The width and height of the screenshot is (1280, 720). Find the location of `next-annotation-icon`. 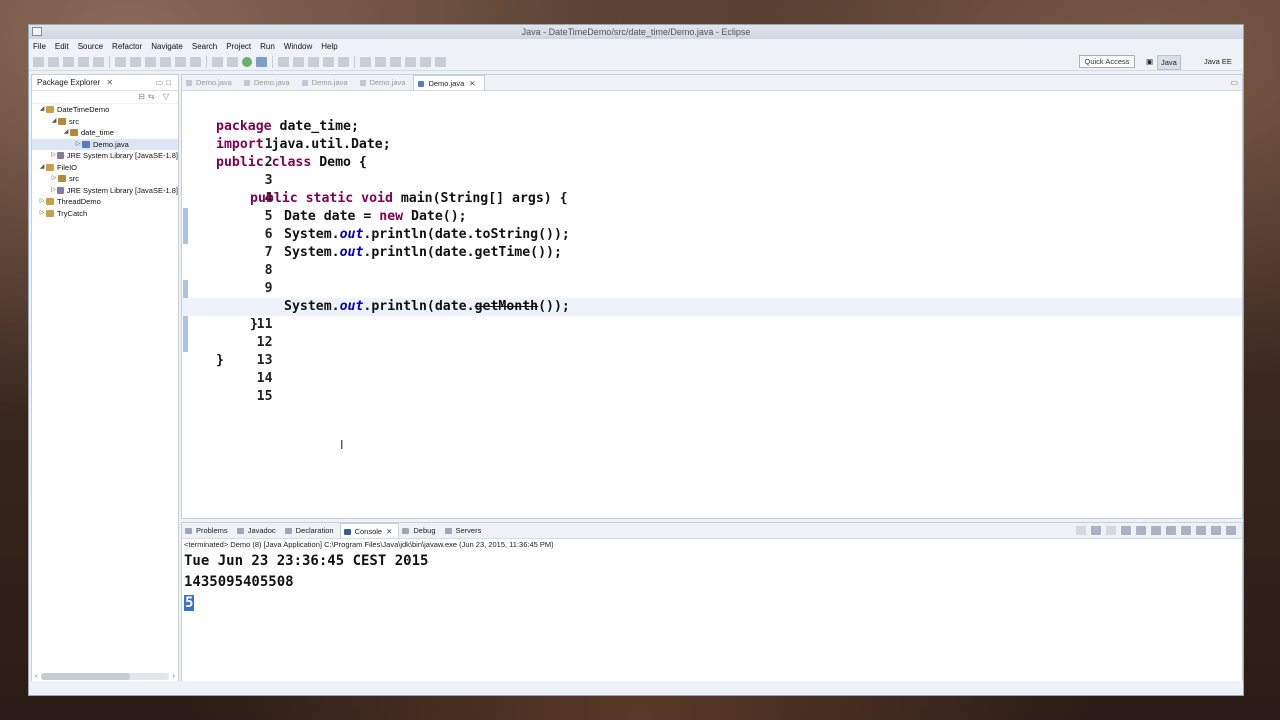

next-annotation-icon is located at coordinates (365, 61).